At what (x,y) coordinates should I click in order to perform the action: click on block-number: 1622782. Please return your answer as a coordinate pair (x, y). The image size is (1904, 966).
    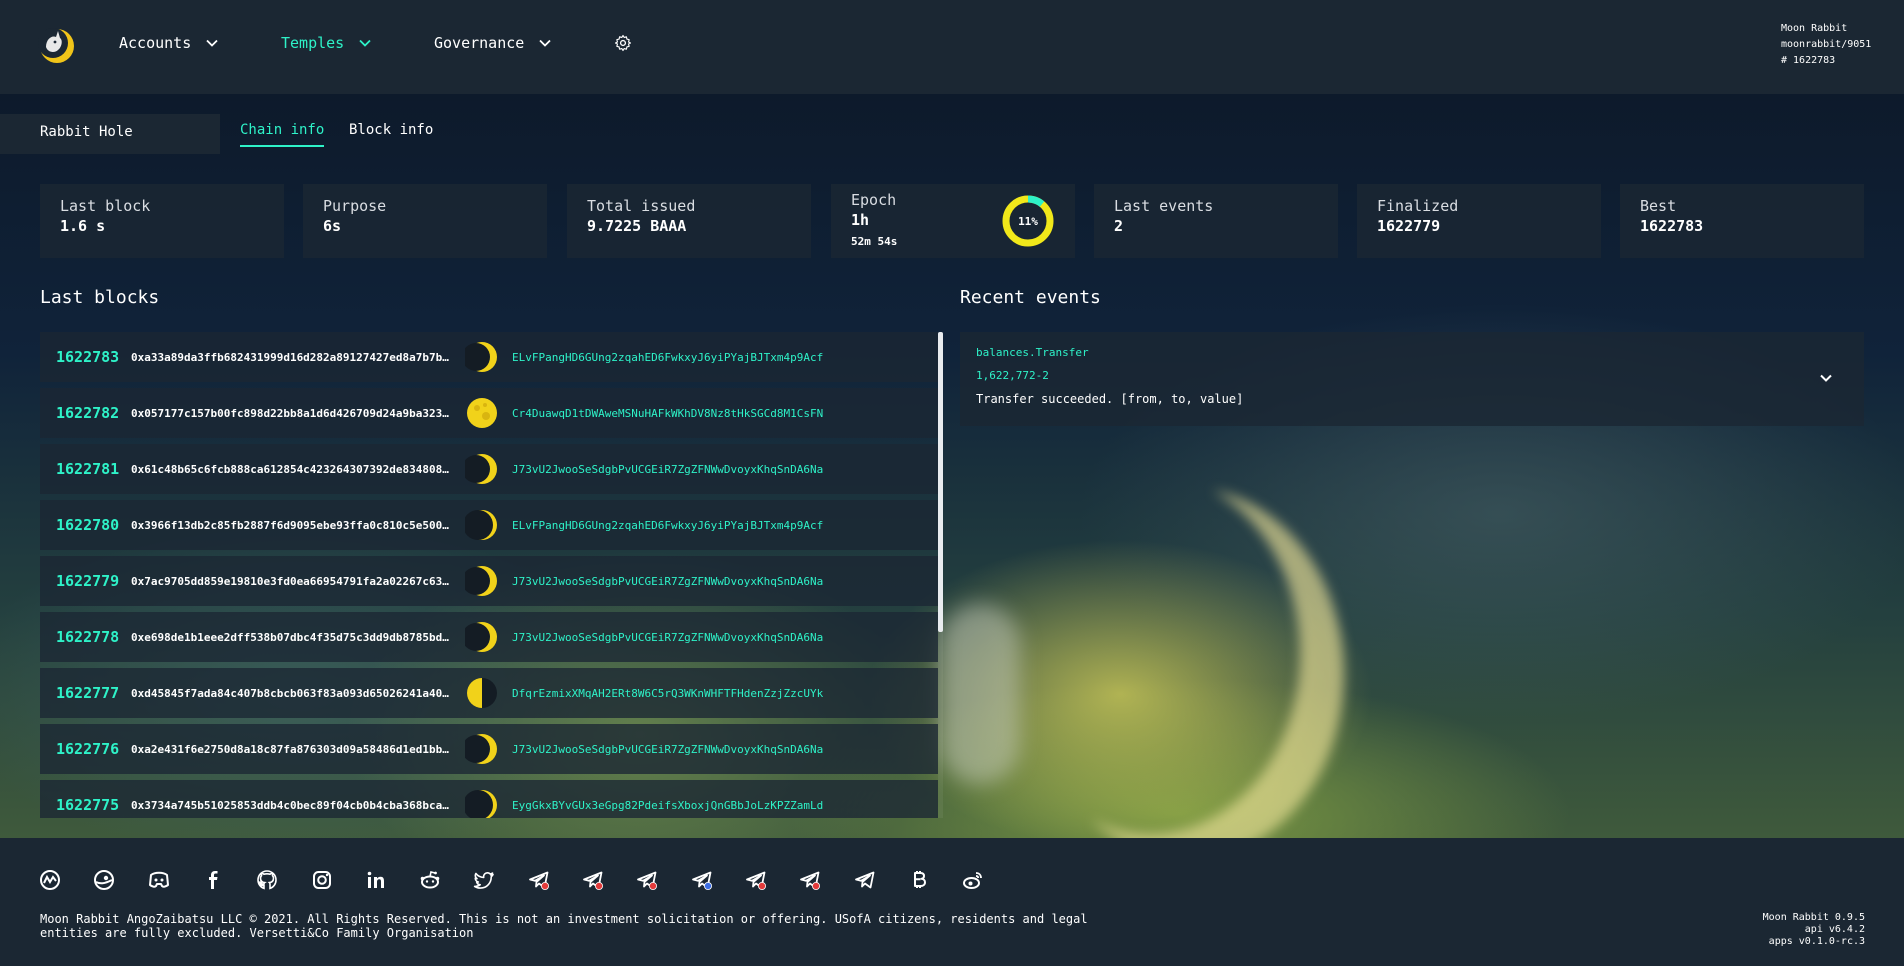
    Looking at the image, I should click on (87, 413).